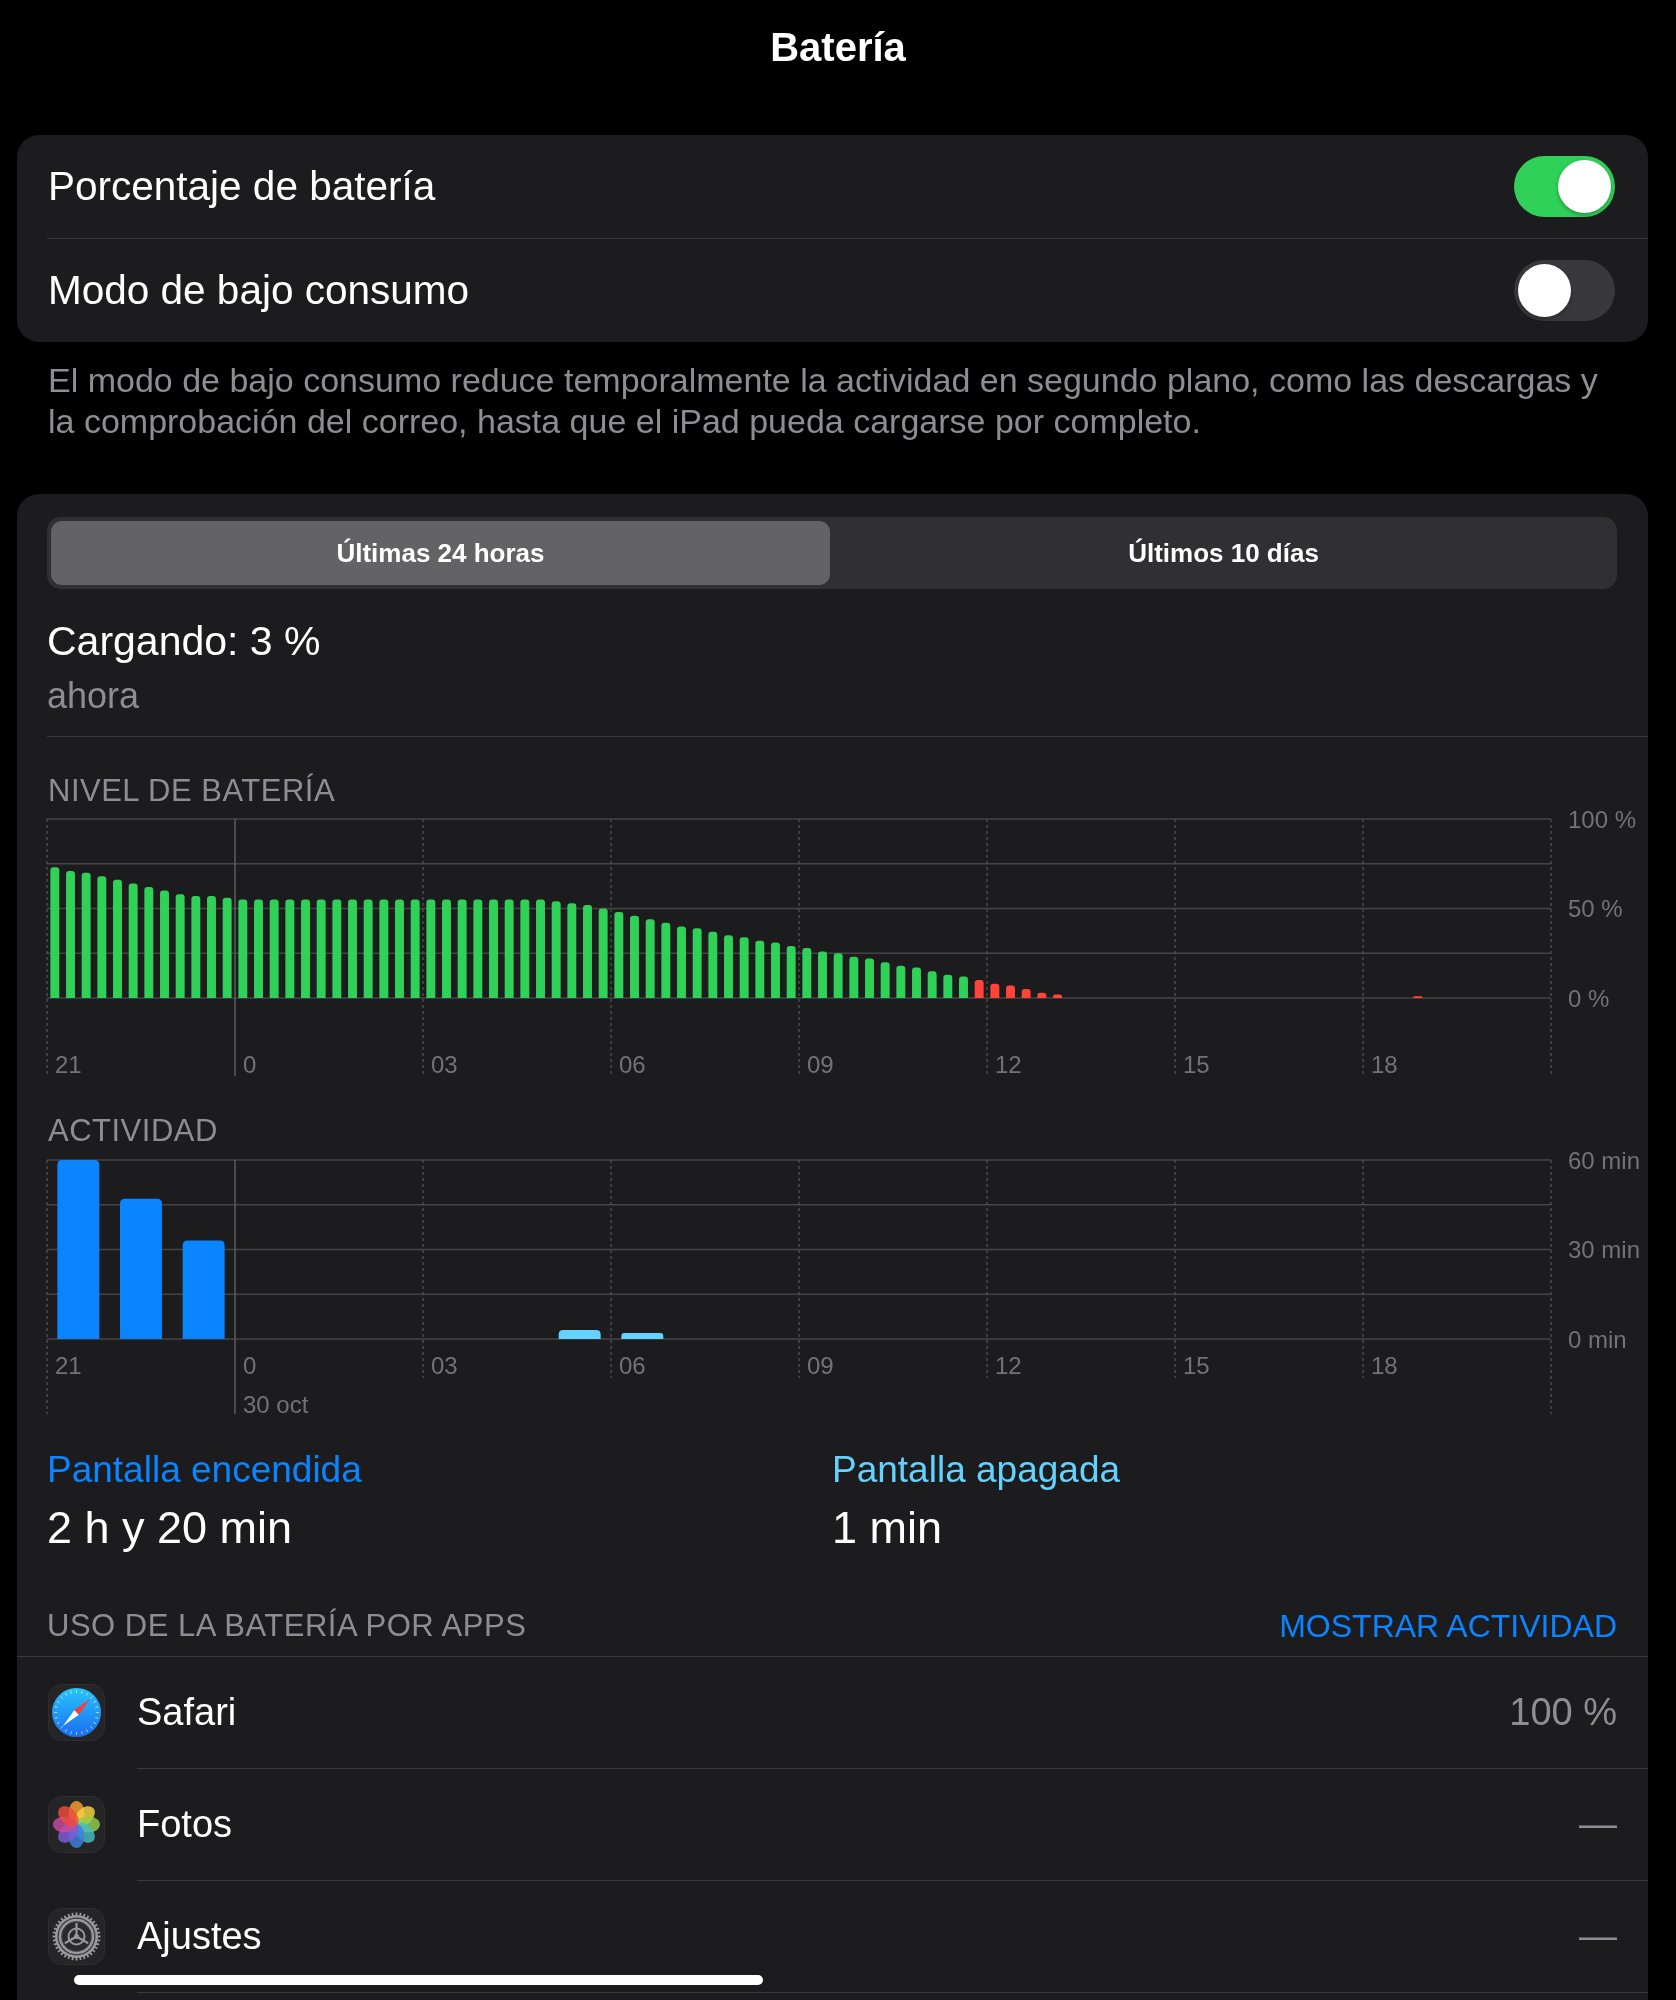 The height and width of the screenshot is (2000, 1676). Describe the element at coordinates (823, 401) in the screenshot. I see `footer-note: El modo de bajo consumo reduce temporalmente la actividad en segundo plano, como las descargas y la comprobación del correo, hasta que el iPad pueda cargarse por completo.` at that location.